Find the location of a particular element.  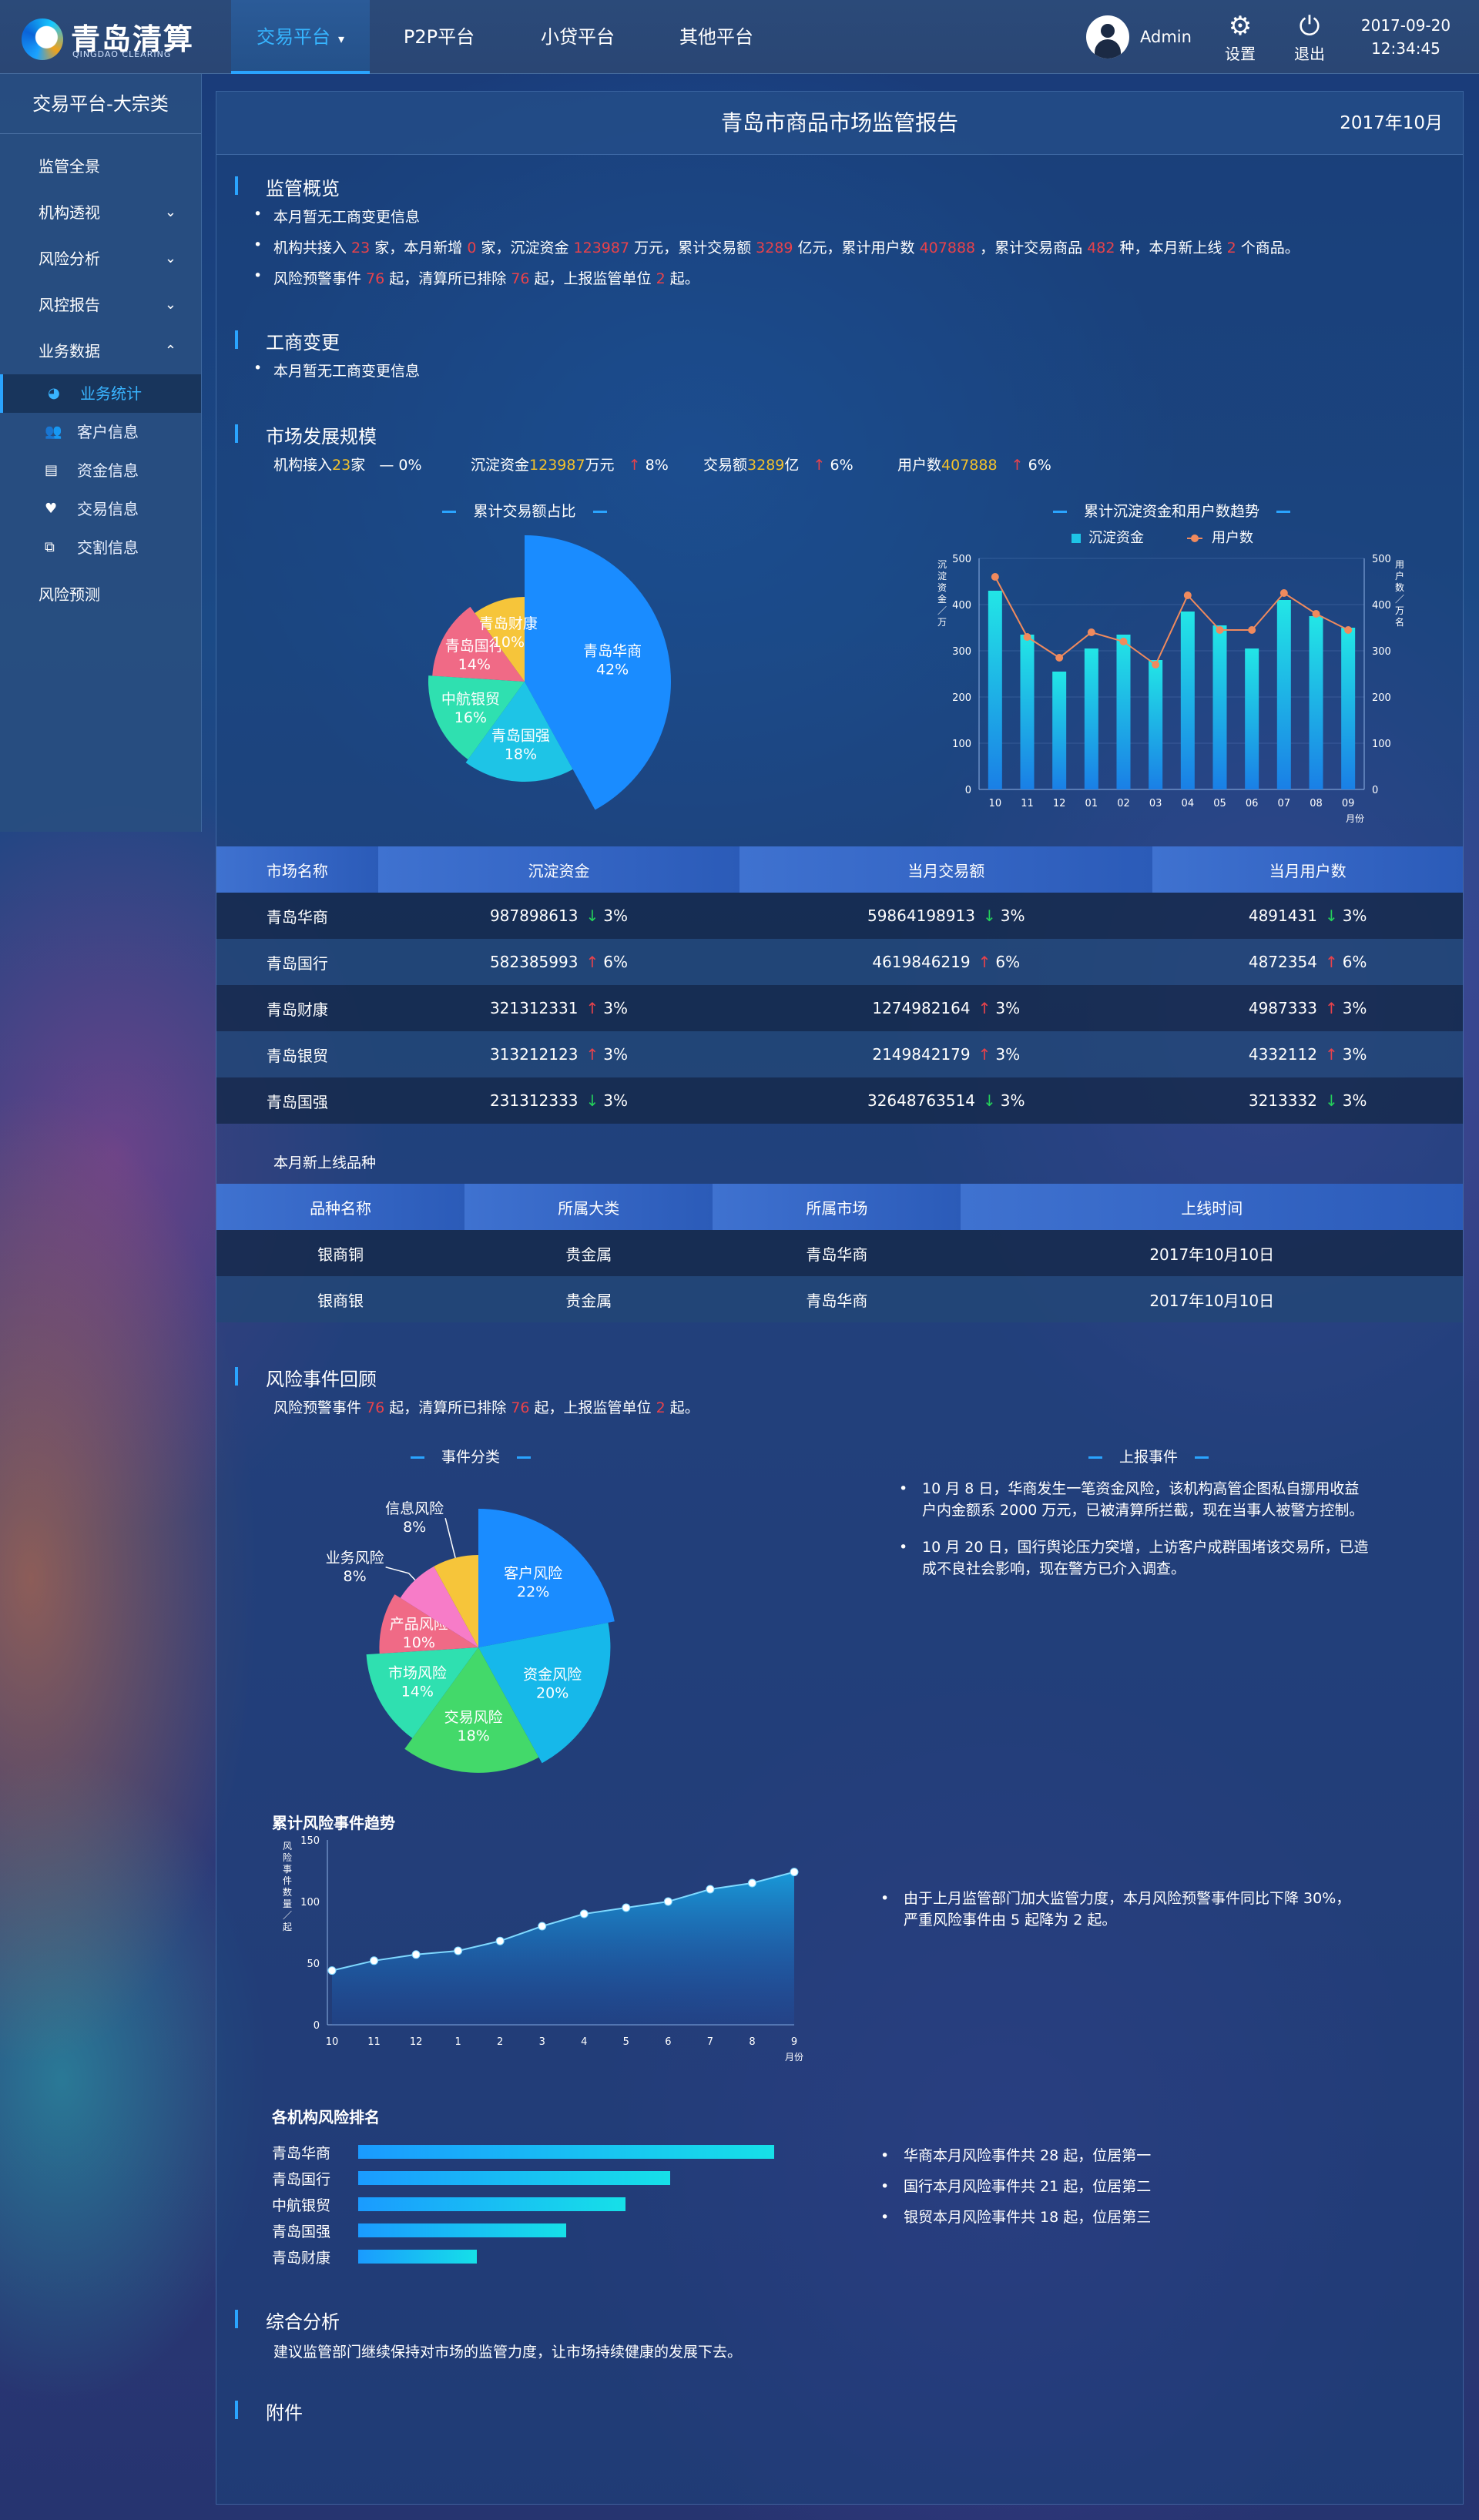

users-icon: 👥 is located at coordinates (53, 432).